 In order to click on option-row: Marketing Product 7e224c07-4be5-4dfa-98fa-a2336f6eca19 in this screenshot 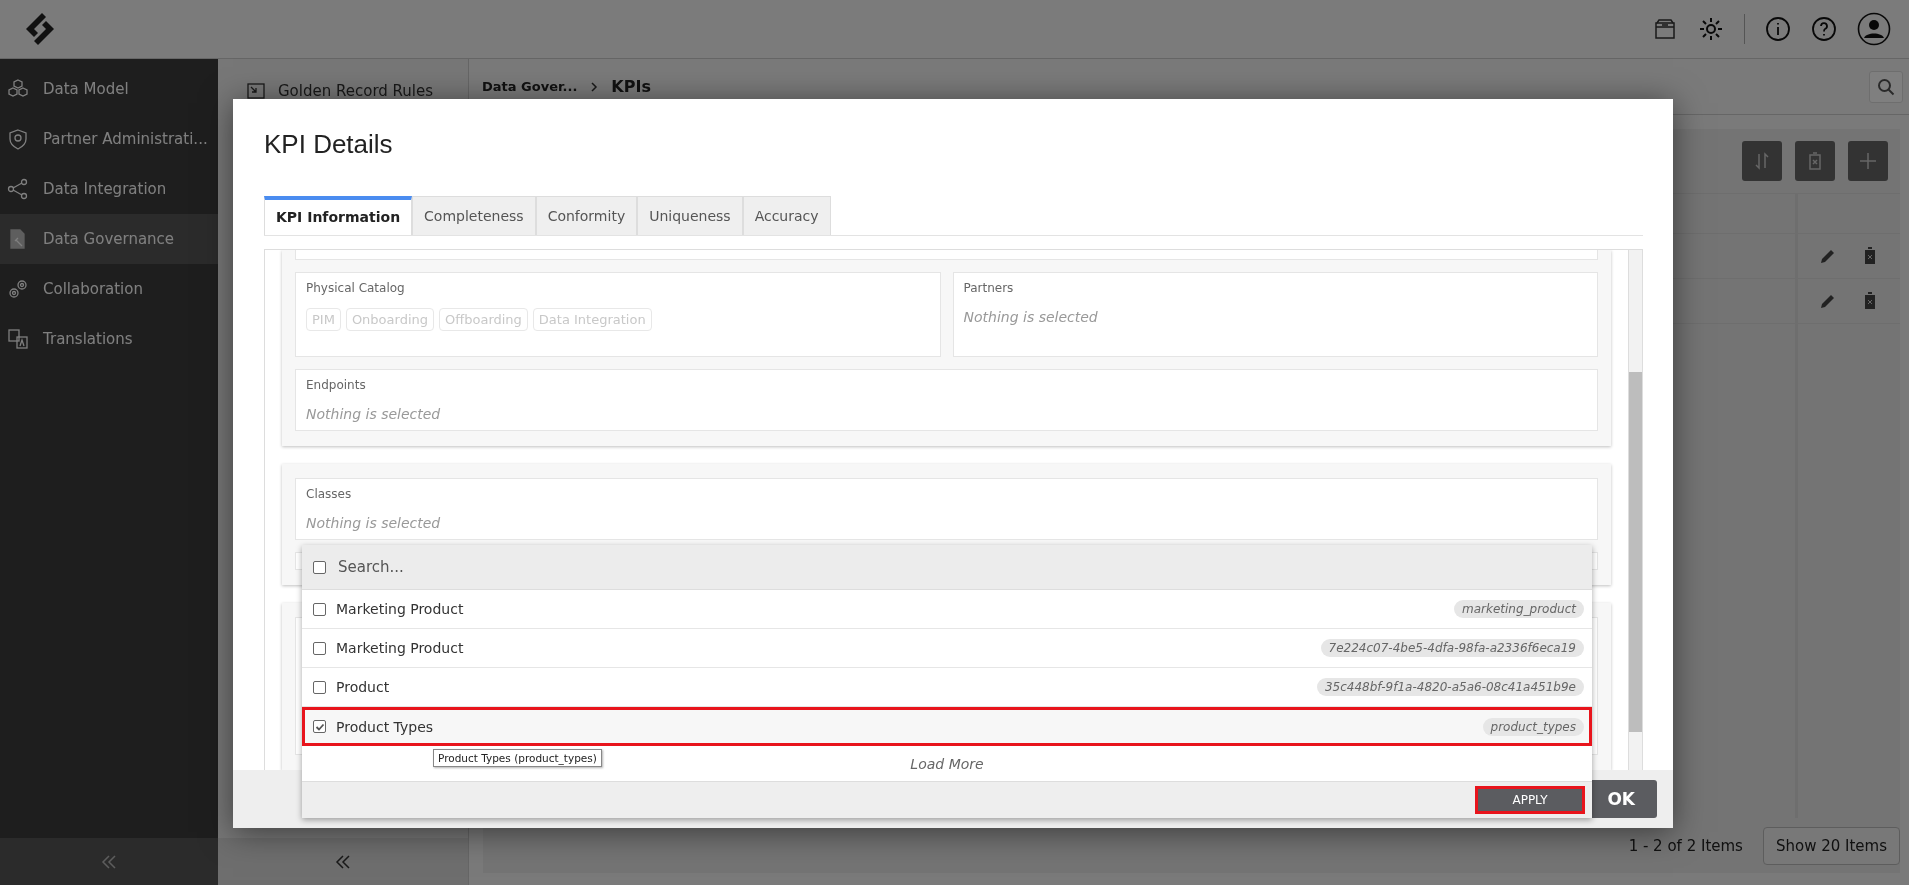, I will do `click(947, 648)`.